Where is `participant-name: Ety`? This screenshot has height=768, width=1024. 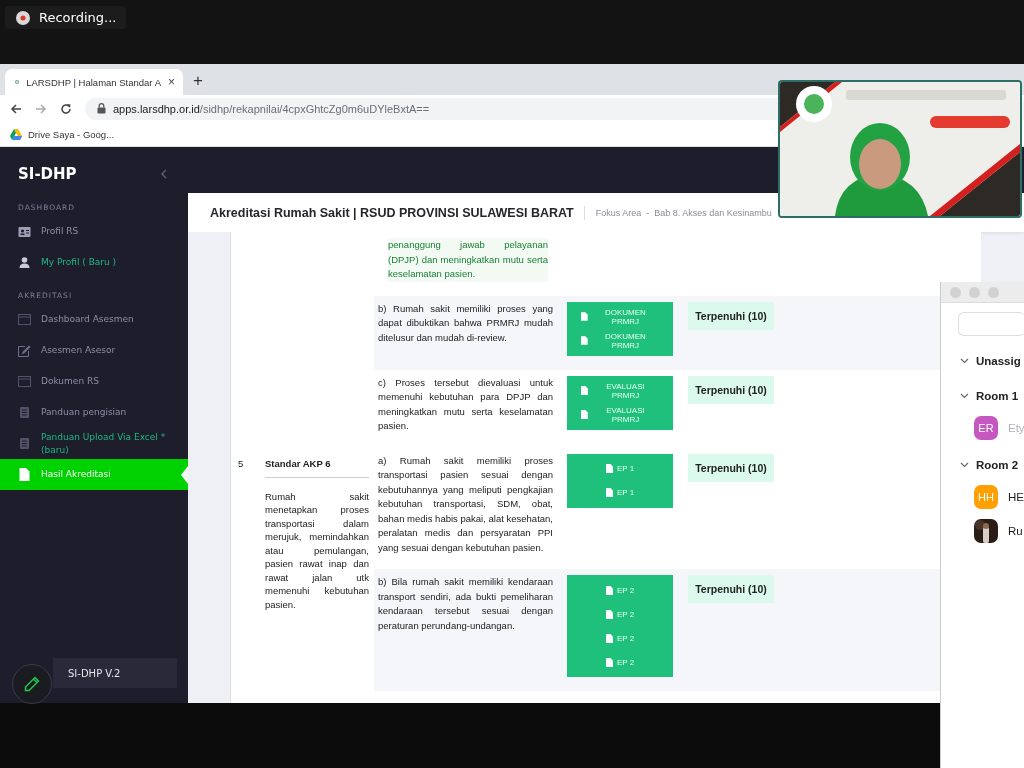 participant-name: Ety is located at coordinates (1016, 428).